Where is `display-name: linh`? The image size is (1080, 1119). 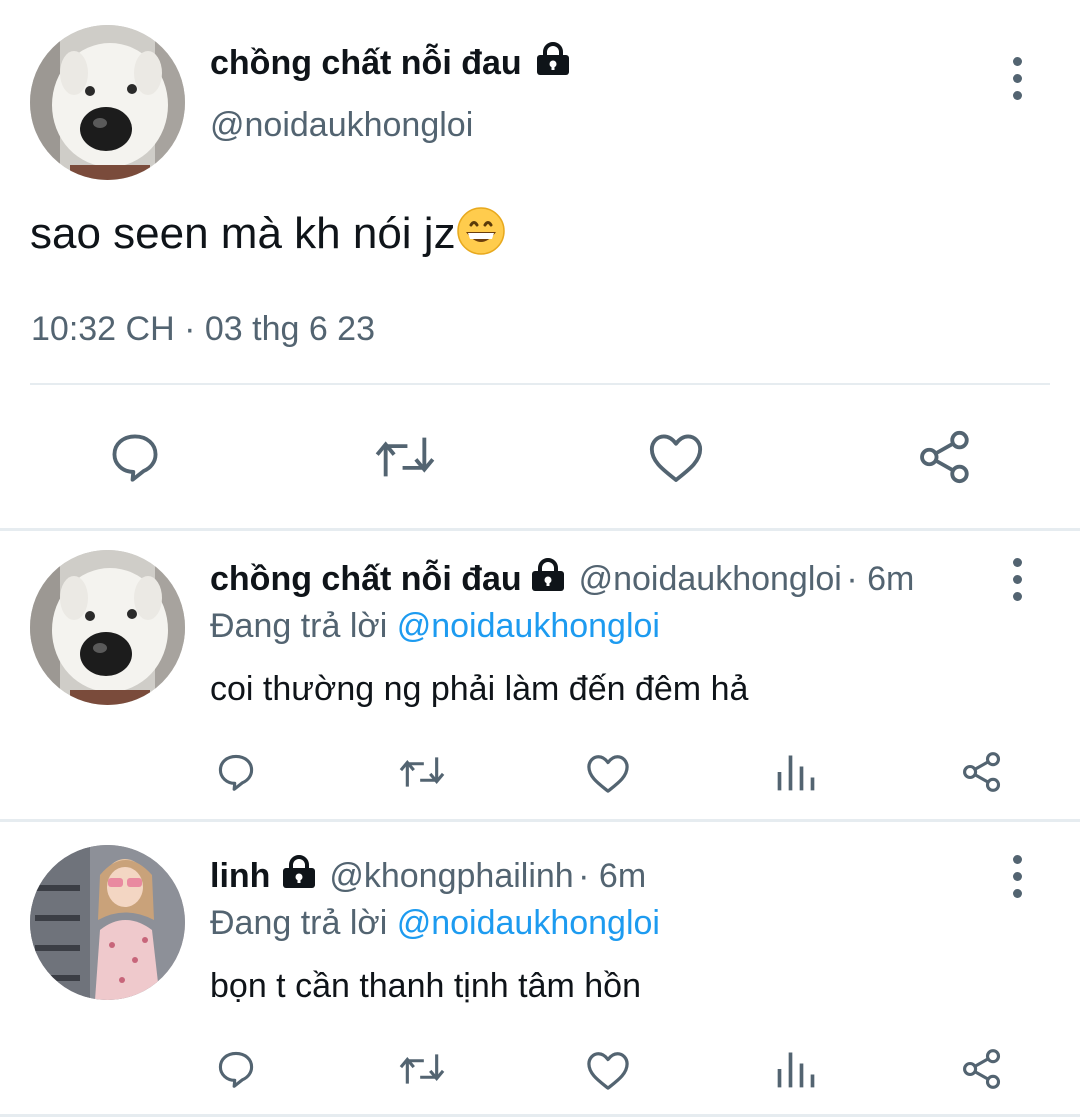
display-name: linh is located at coordinates (240, 876).